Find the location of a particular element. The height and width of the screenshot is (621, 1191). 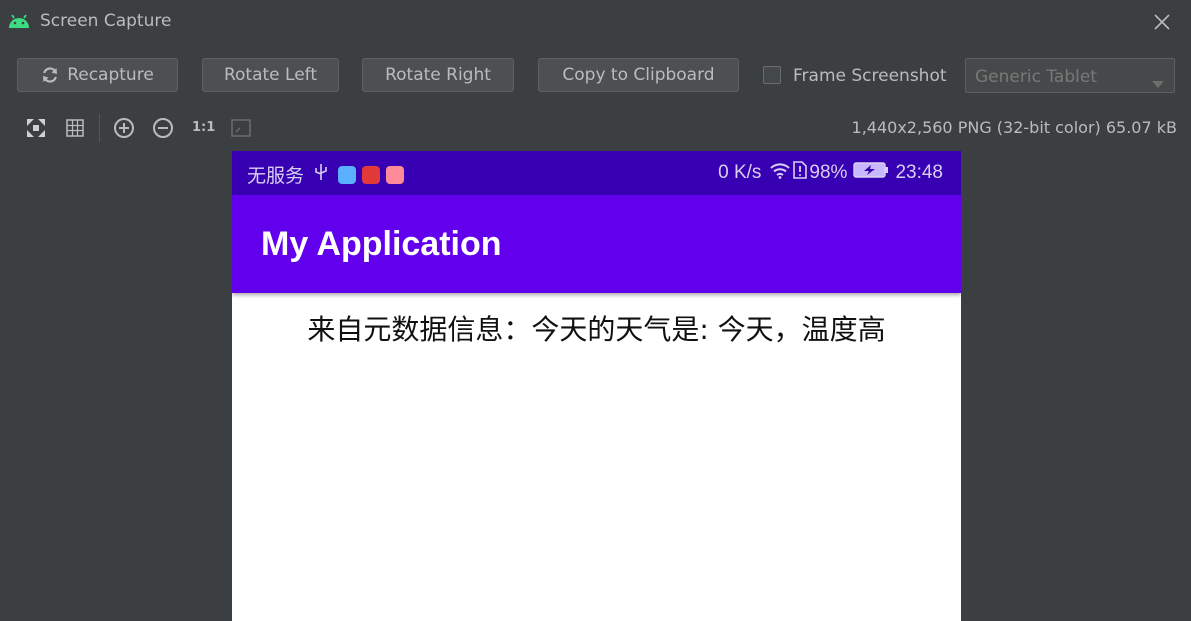

carrier-text: 无服务 is located at coordinates (276, 176).